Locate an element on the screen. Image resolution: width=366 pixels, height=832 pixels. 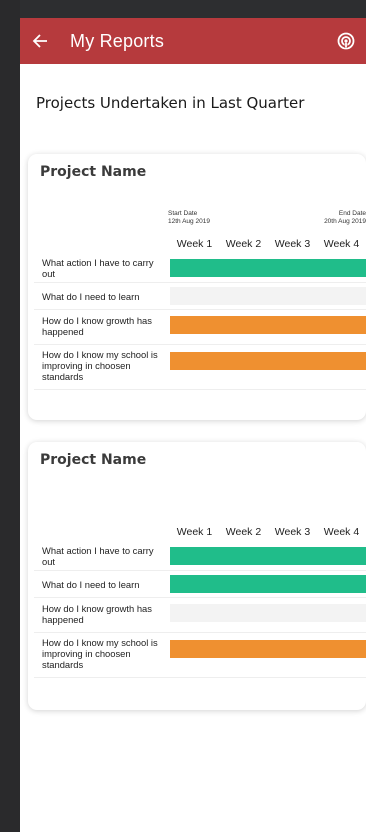
section-title: Projects Undertaken in Last Quarter is located at coordinates (170, 103).